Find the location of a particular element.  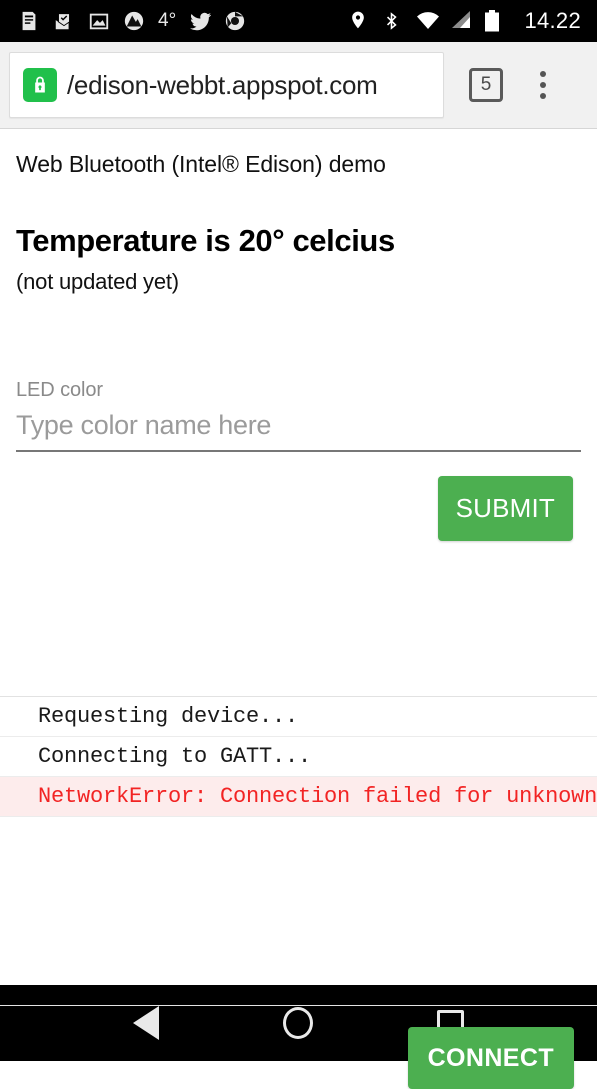

url-text: /edison-webbt.appspot.com is located at coordinates (222, 85).